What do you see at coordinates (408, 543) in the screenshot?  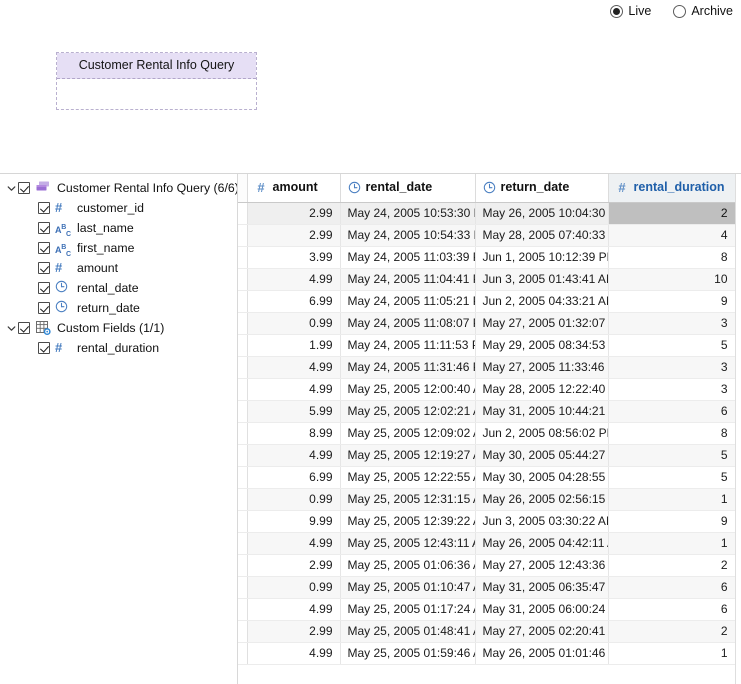 I see `cell-rental-date: May 25, 2005 12:43:11 A` at bounding box center [408, 543].